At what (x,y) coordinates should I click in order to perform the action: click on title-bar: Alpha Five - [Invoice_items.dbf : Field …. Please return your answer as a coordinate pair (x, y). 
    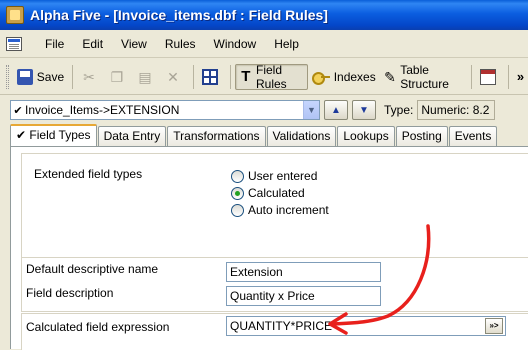
    Looking at the image, I should click on (264, 15).